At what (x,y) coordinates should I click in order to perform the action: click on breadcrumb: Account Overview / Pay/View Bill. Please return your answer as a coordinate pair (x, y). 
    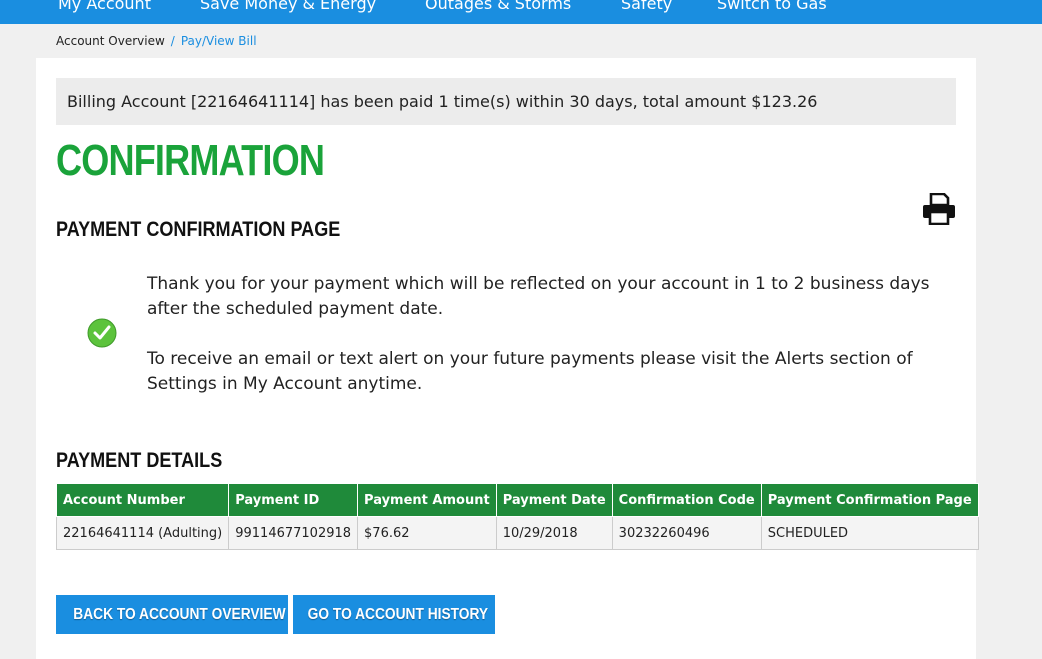
    Looking at the image, I should click on (156, 41).